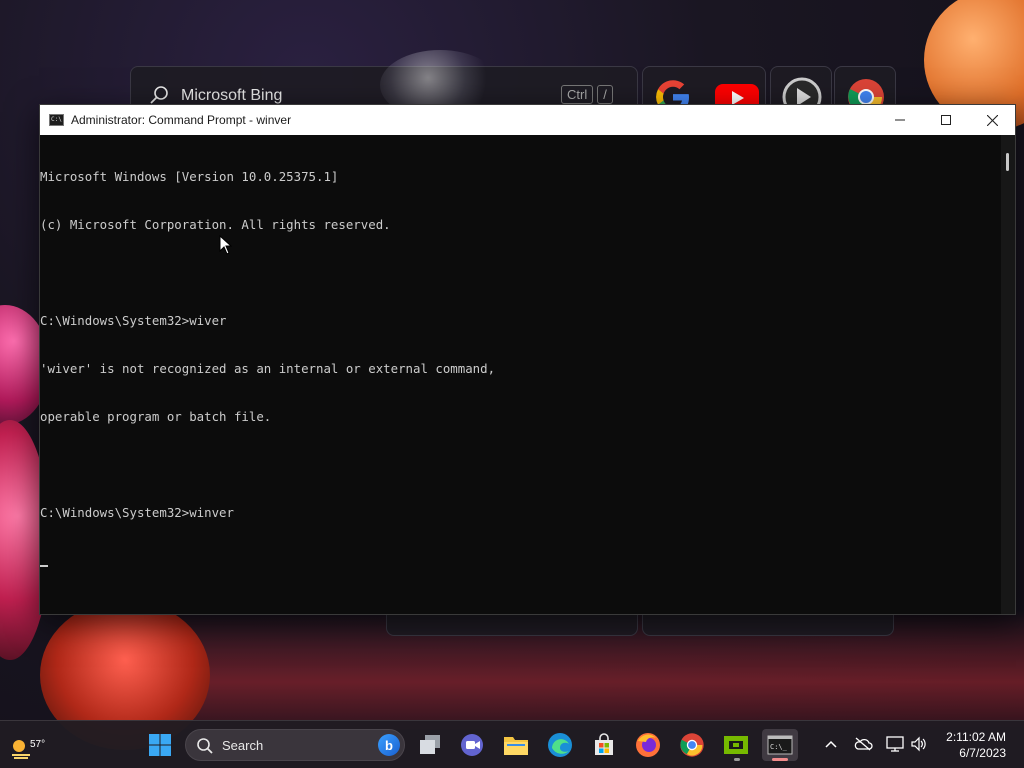 The width and height of the screenshot is (1024, 768). I want to click on firefox-icon, so click(648, 745).